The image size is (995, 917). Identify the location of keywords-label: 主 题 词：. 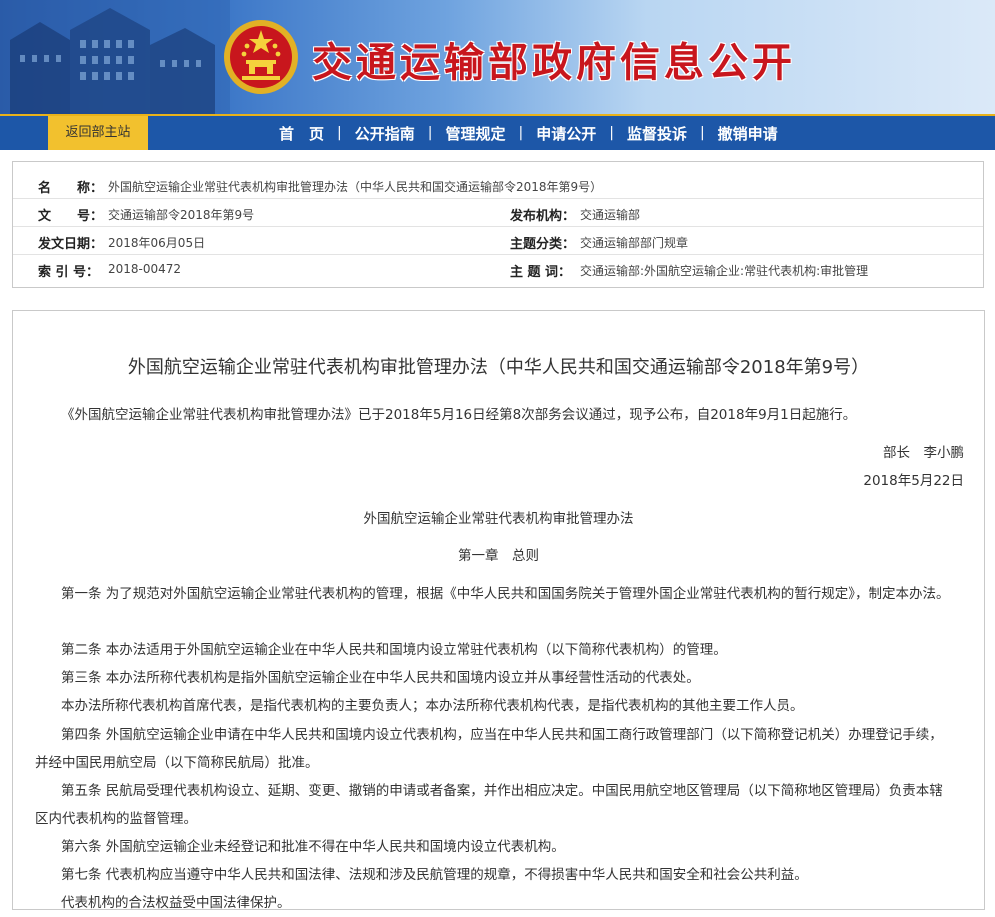
(541, 272).